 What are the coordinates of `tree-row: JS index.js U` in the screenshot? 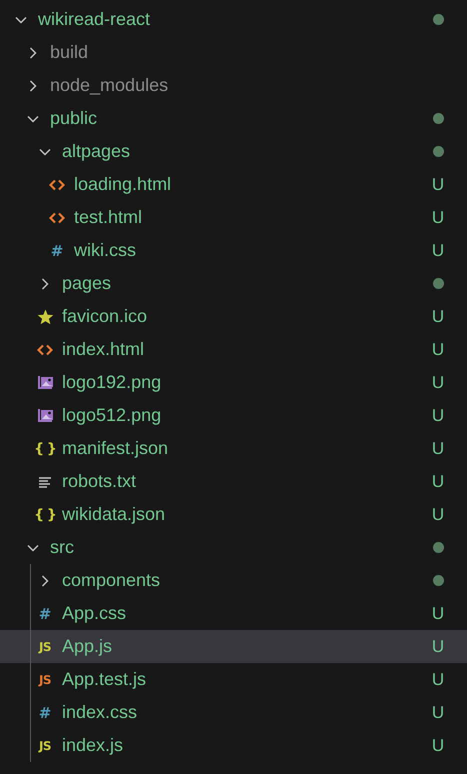 It's located at (233, 745).